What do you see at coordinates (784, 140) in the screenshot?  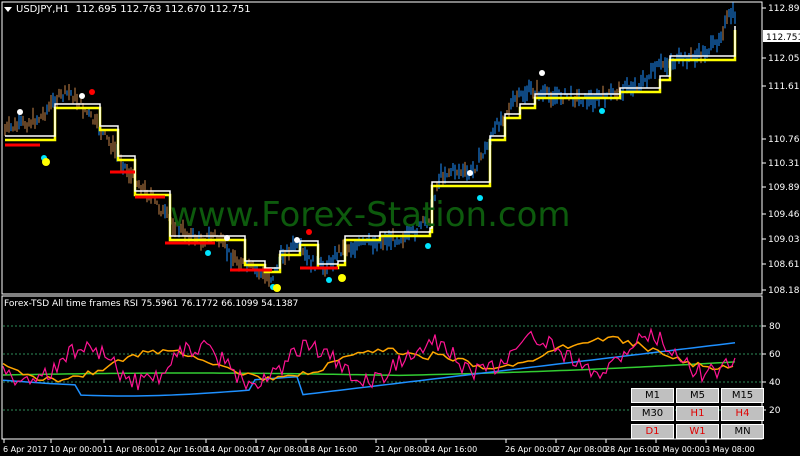 I see `price-tick-label: 110.765` at bounding box center [784, 140].